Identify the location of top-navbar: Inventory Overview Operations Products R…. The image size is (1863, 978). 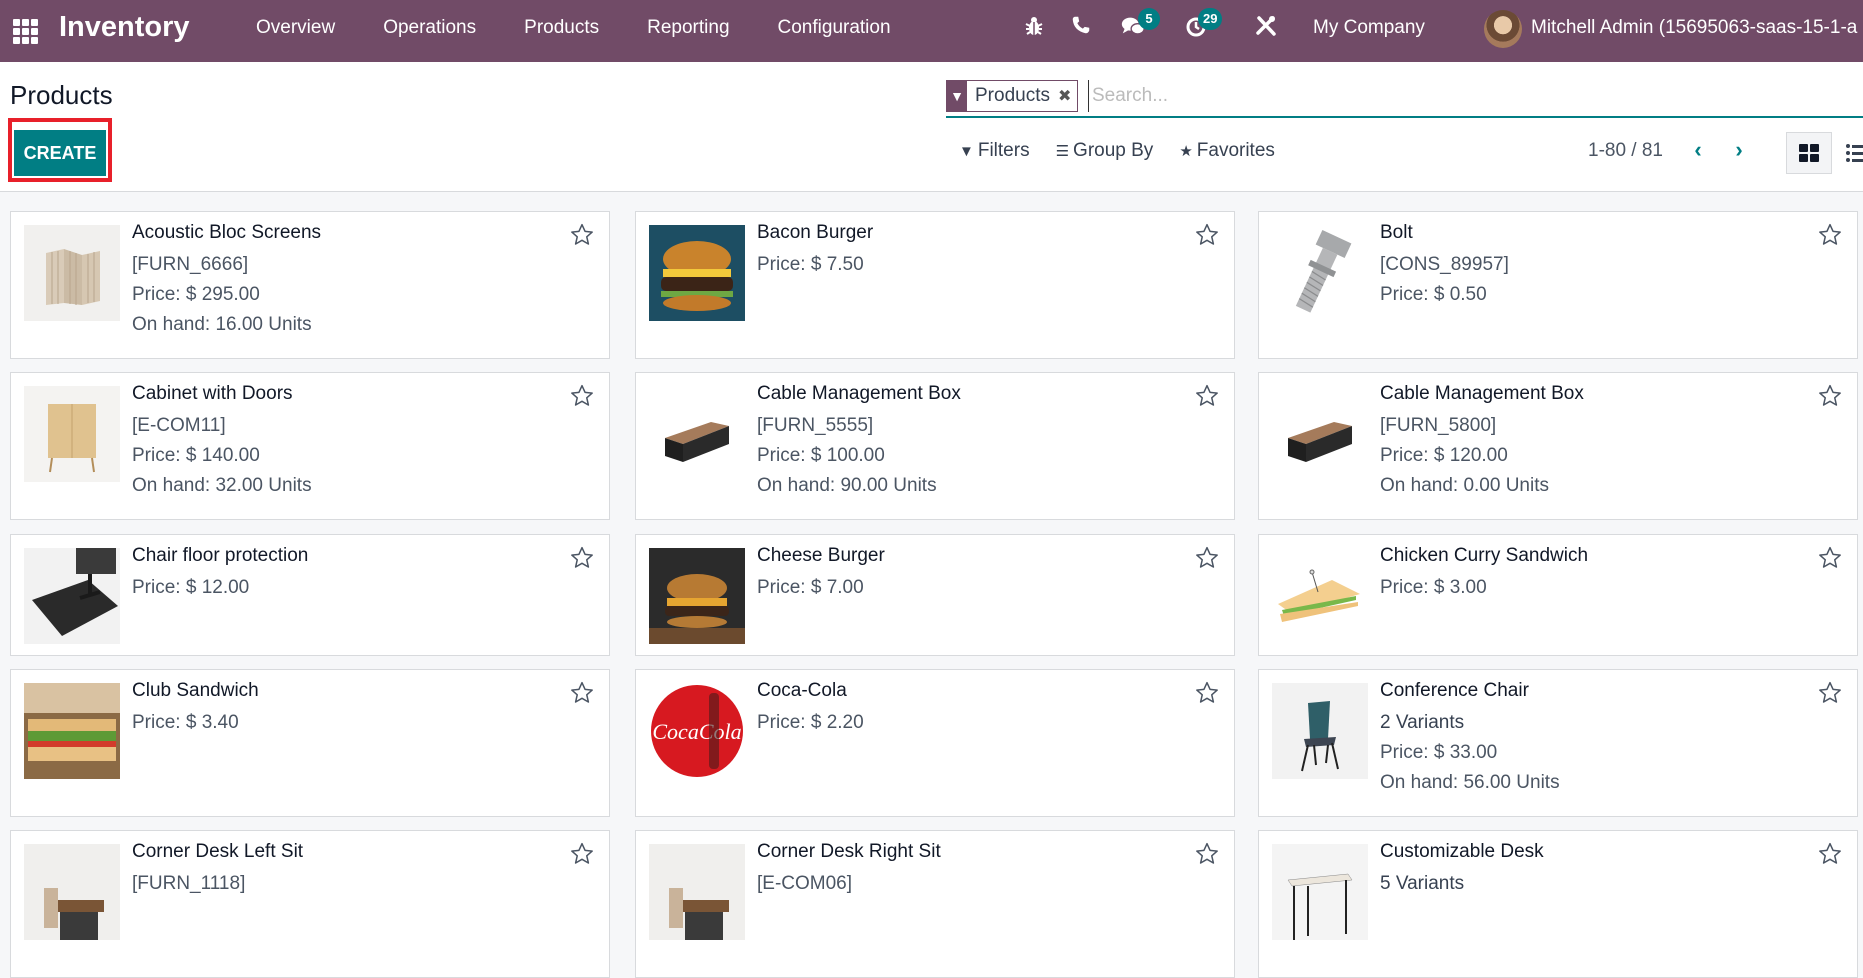
(931, 31).